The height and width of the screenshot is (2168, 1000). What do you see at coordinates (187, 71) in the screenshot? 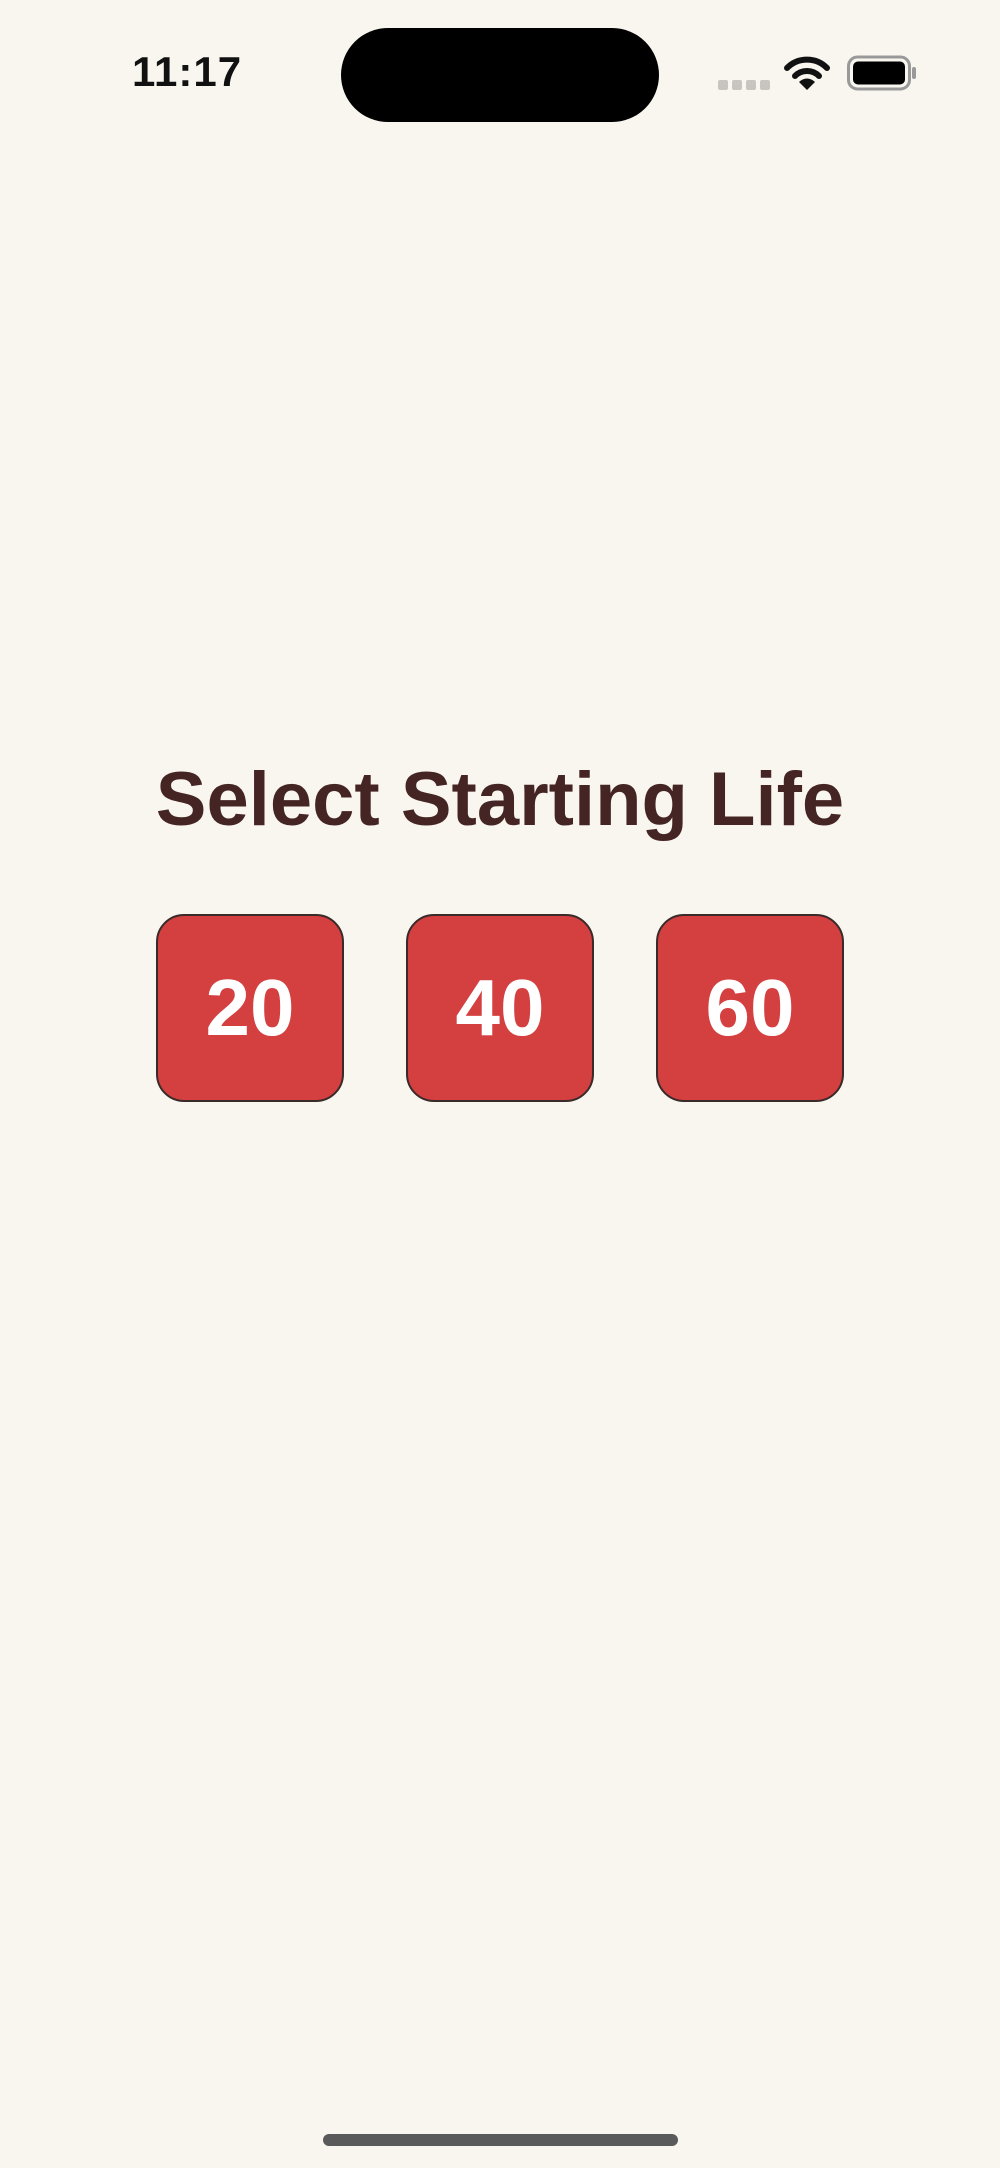
I see `status-time: 11:17` at bounding box center [187, 71].